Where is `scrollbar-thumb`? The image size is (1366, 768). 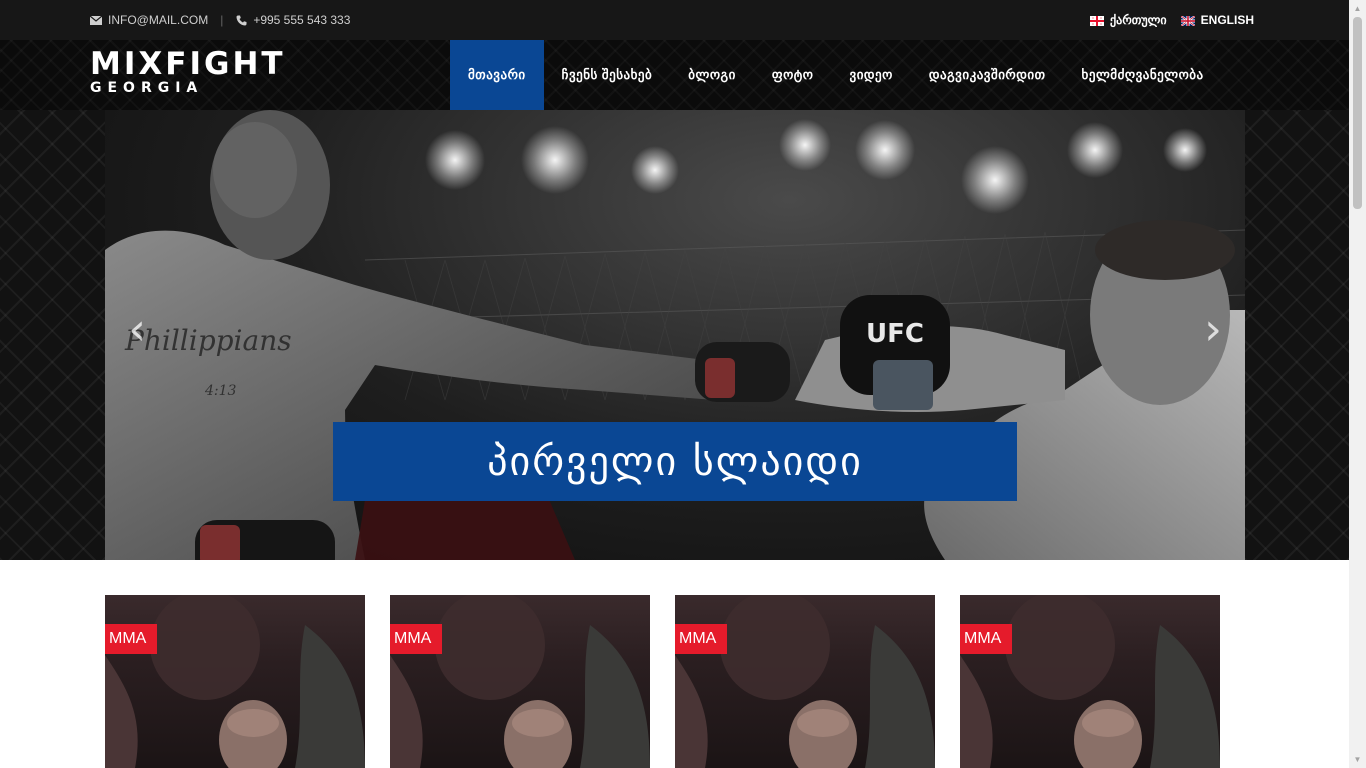
scrollbar-thumb is located at coordinates (1357, 113).